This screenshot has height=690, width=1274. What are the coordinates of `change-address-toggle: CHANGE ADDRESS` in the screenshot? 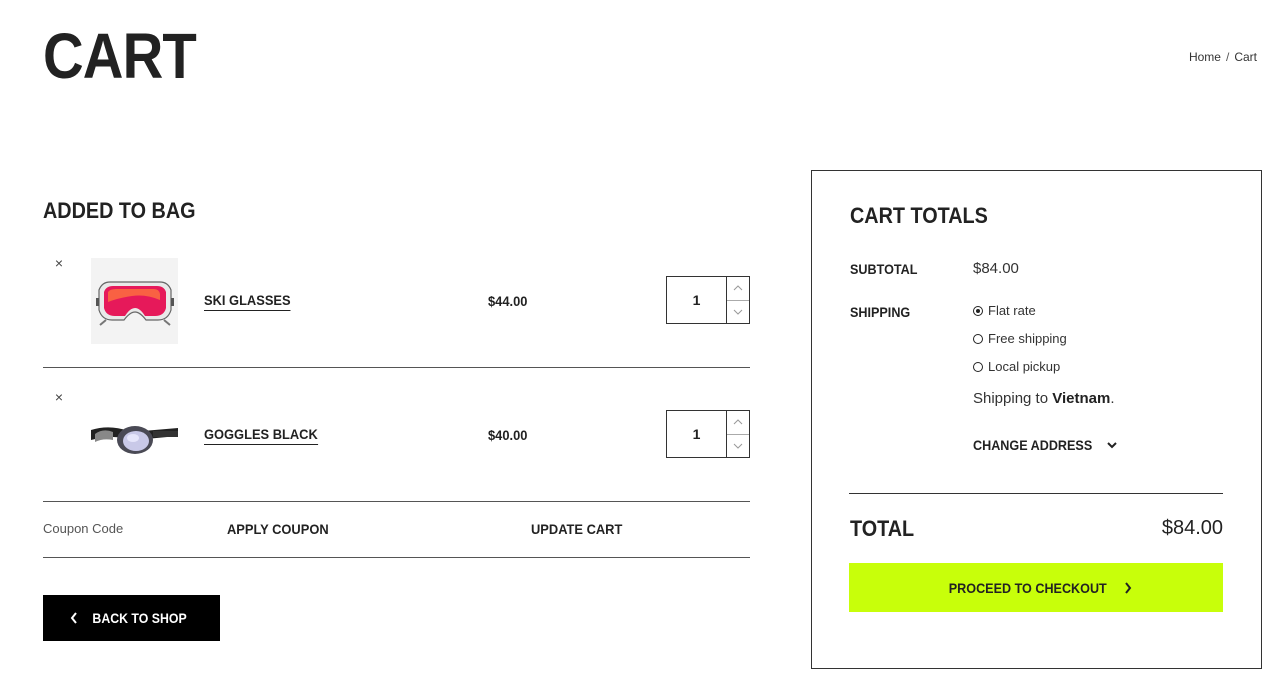 It's located at (1045, 445).